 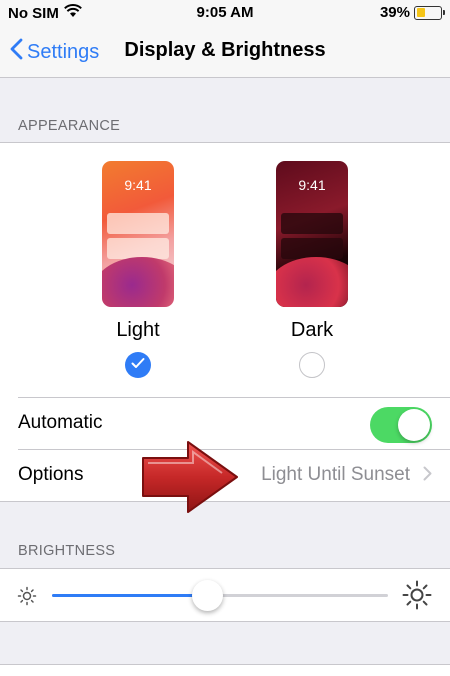 I want to click on next-group-edge, so click(x=225, y=670).